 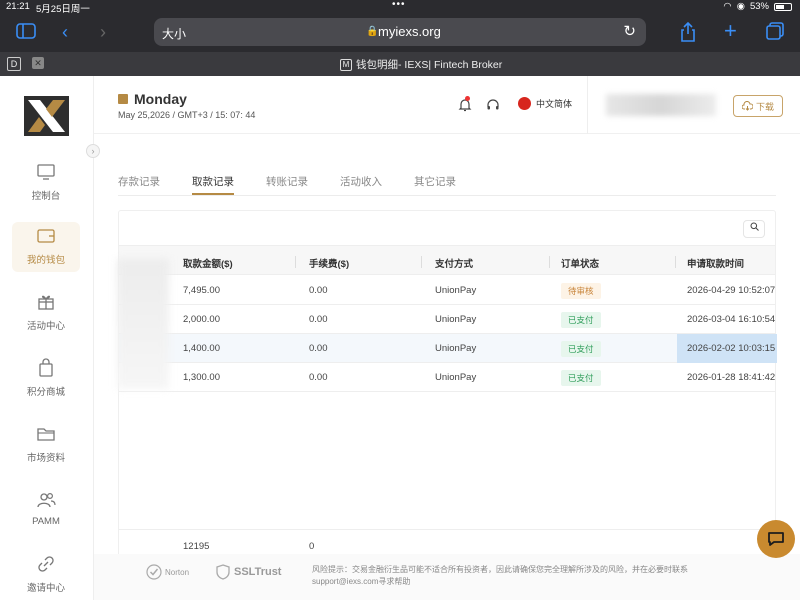 I want to click on norton-badge: Norton, so click(x=167, y=572).